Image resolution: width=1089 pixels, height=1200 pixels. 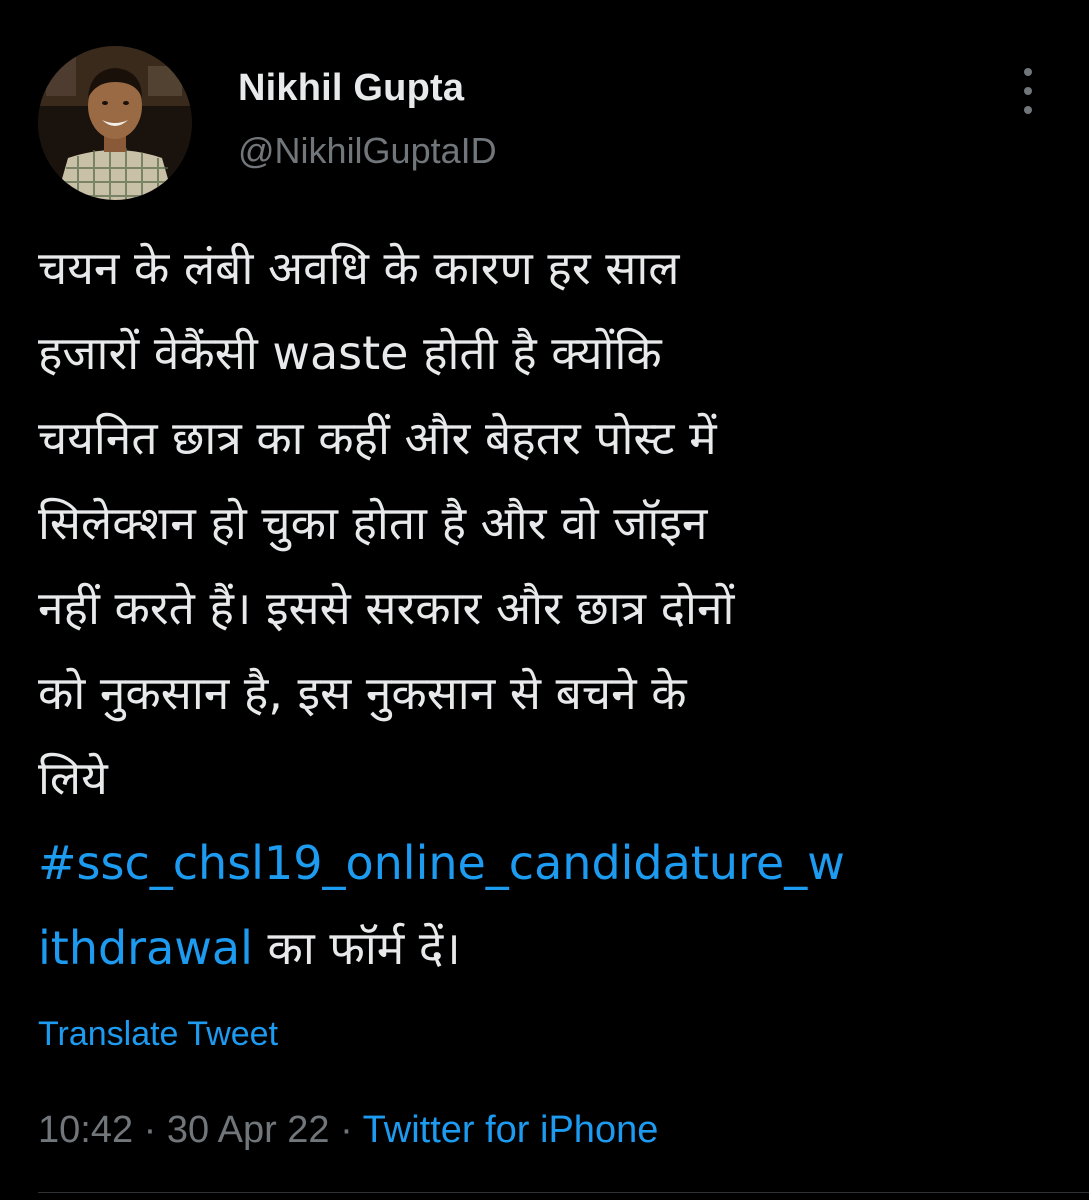 What do you see at coordinates (367, 119) in the screenshot?
I see `author-names: Nikhil Gupta @NikhilGuptaID` at bounding box center [367, 119].